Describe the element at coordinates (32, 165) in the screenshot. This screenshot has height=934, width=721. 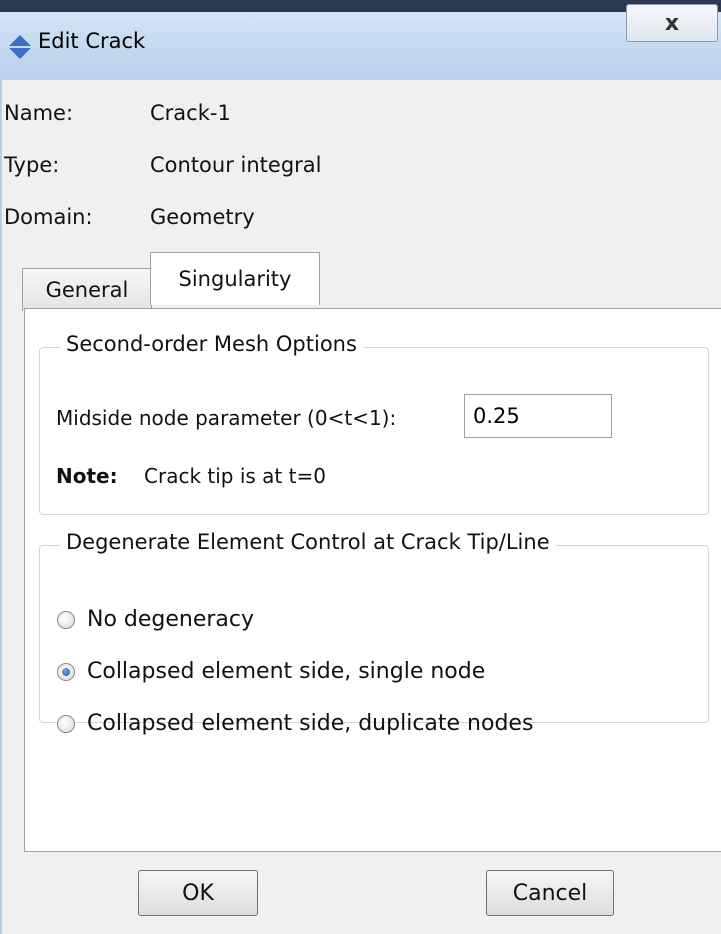
I see `type-label: Type:` at that location.